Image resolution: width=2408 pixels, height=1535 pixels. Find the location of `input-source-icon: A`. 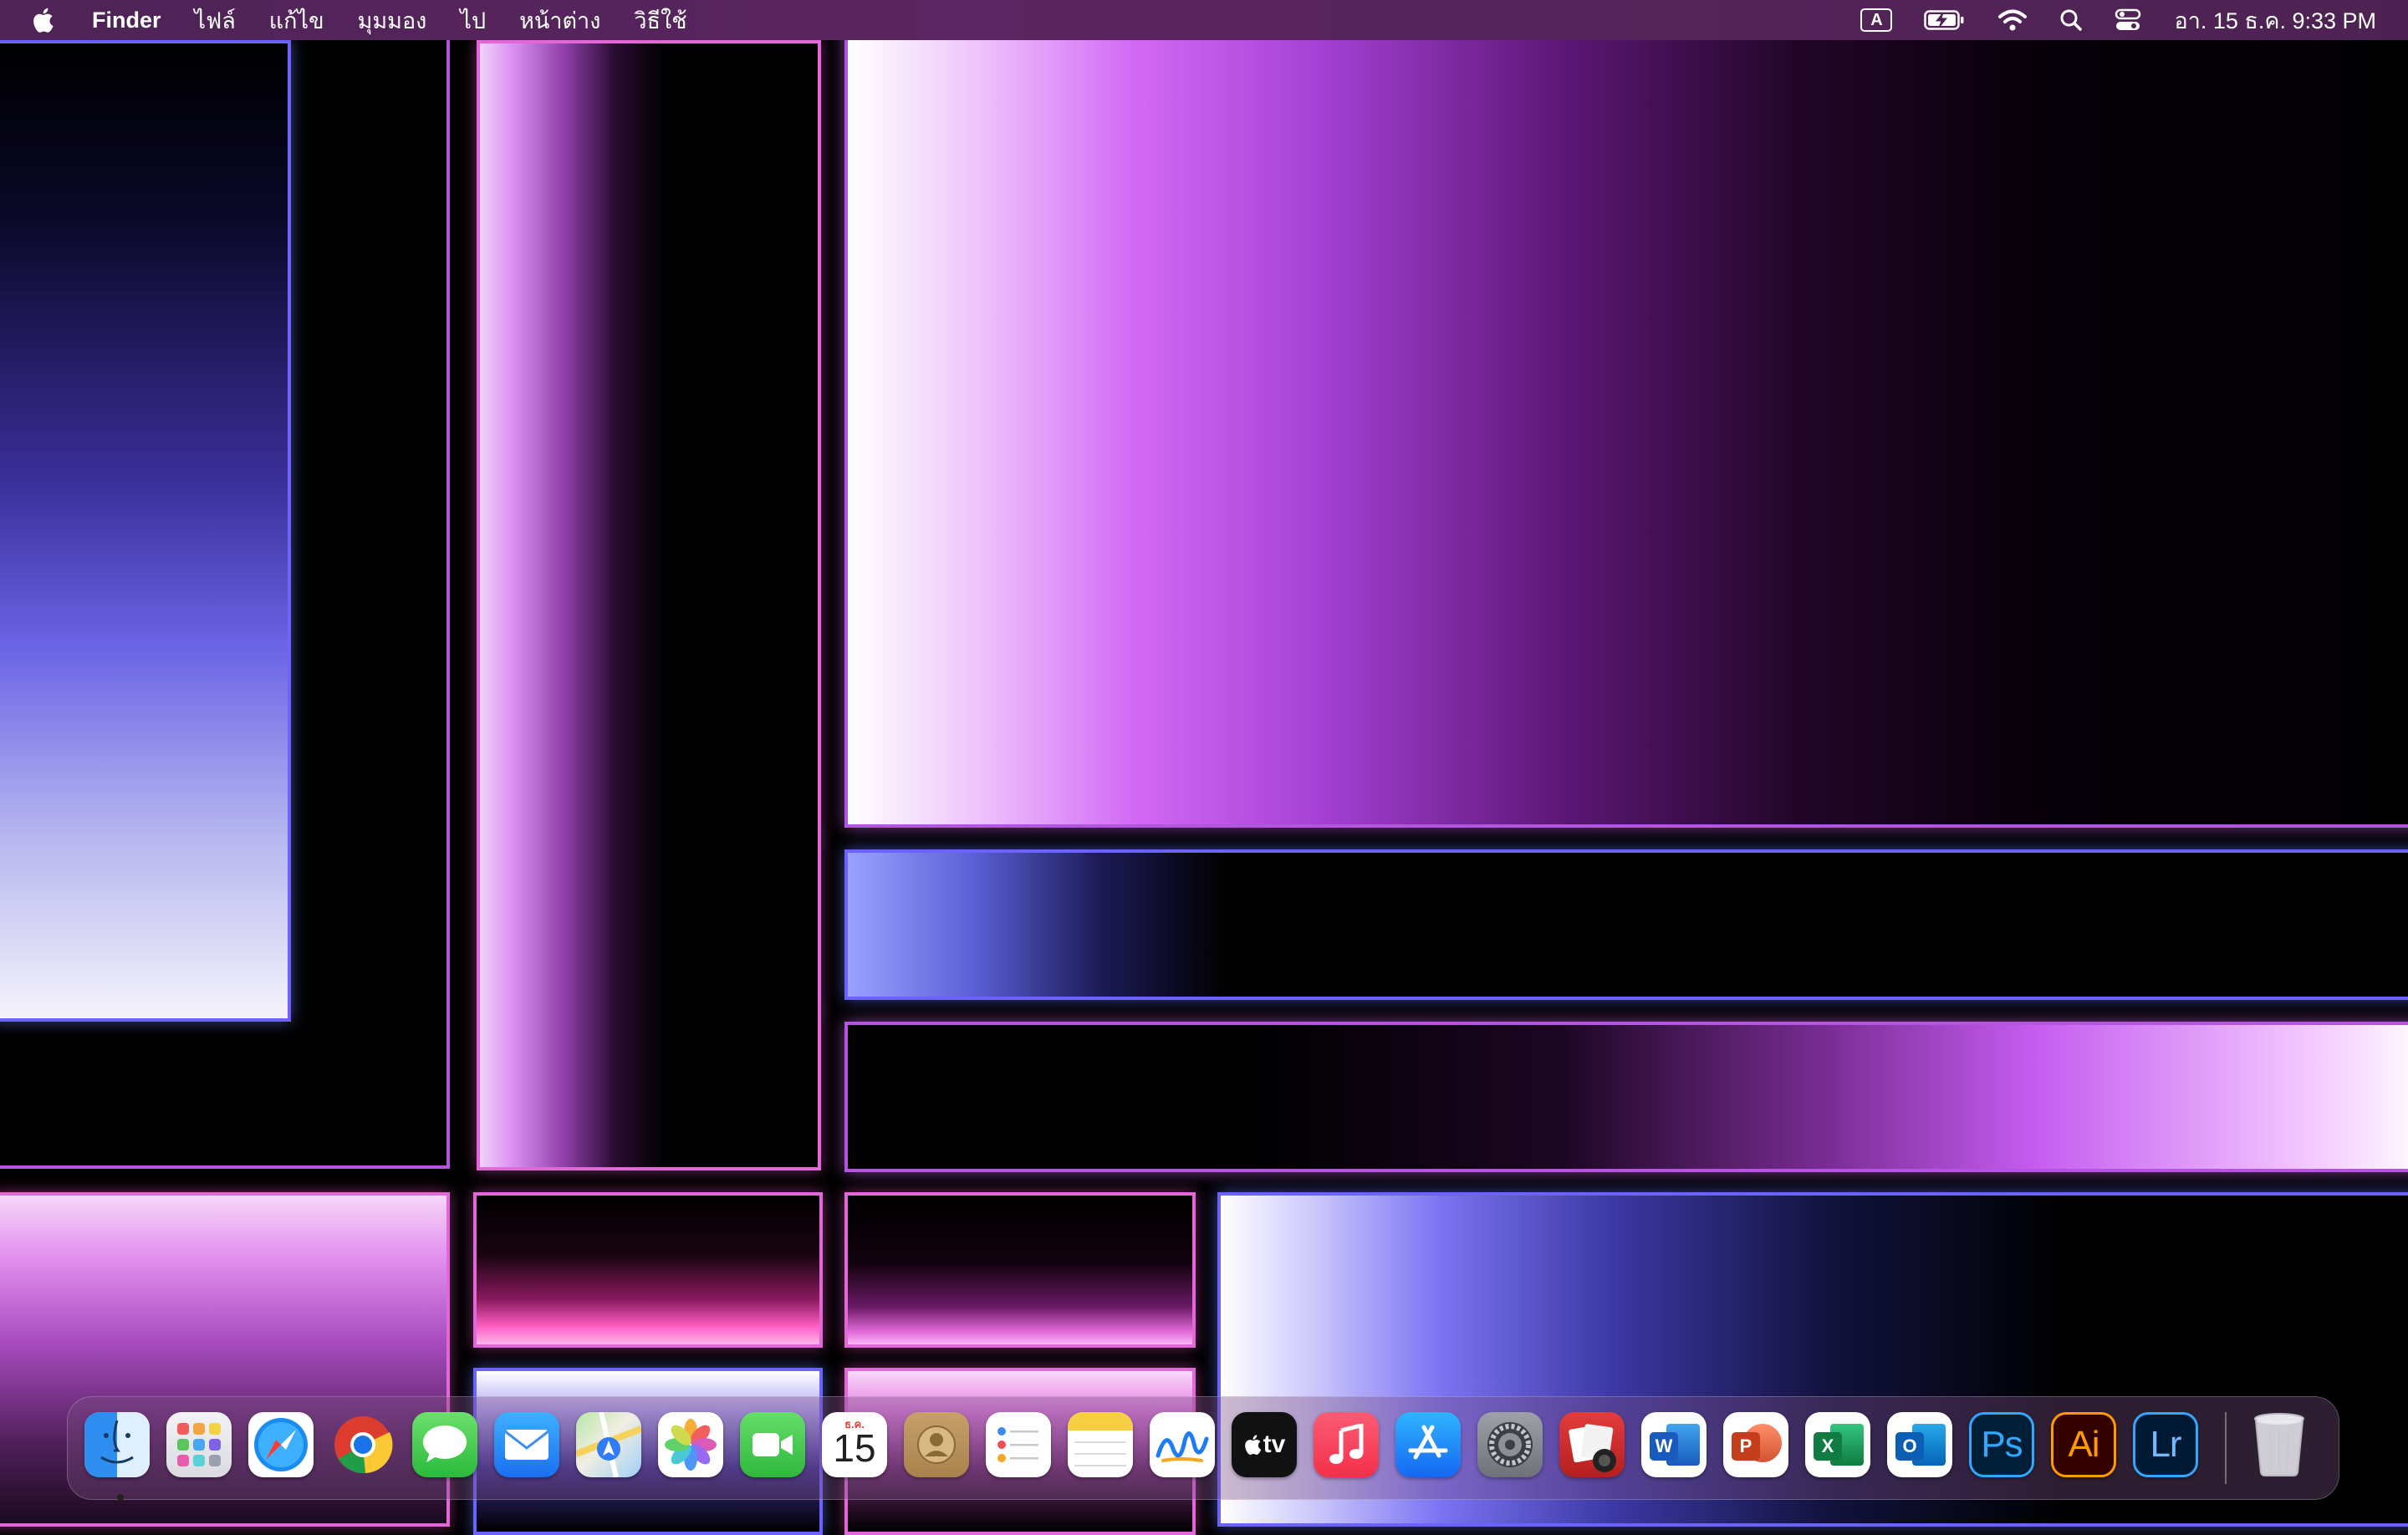

input-source-icon: A is located at coordinates (1876, 20).